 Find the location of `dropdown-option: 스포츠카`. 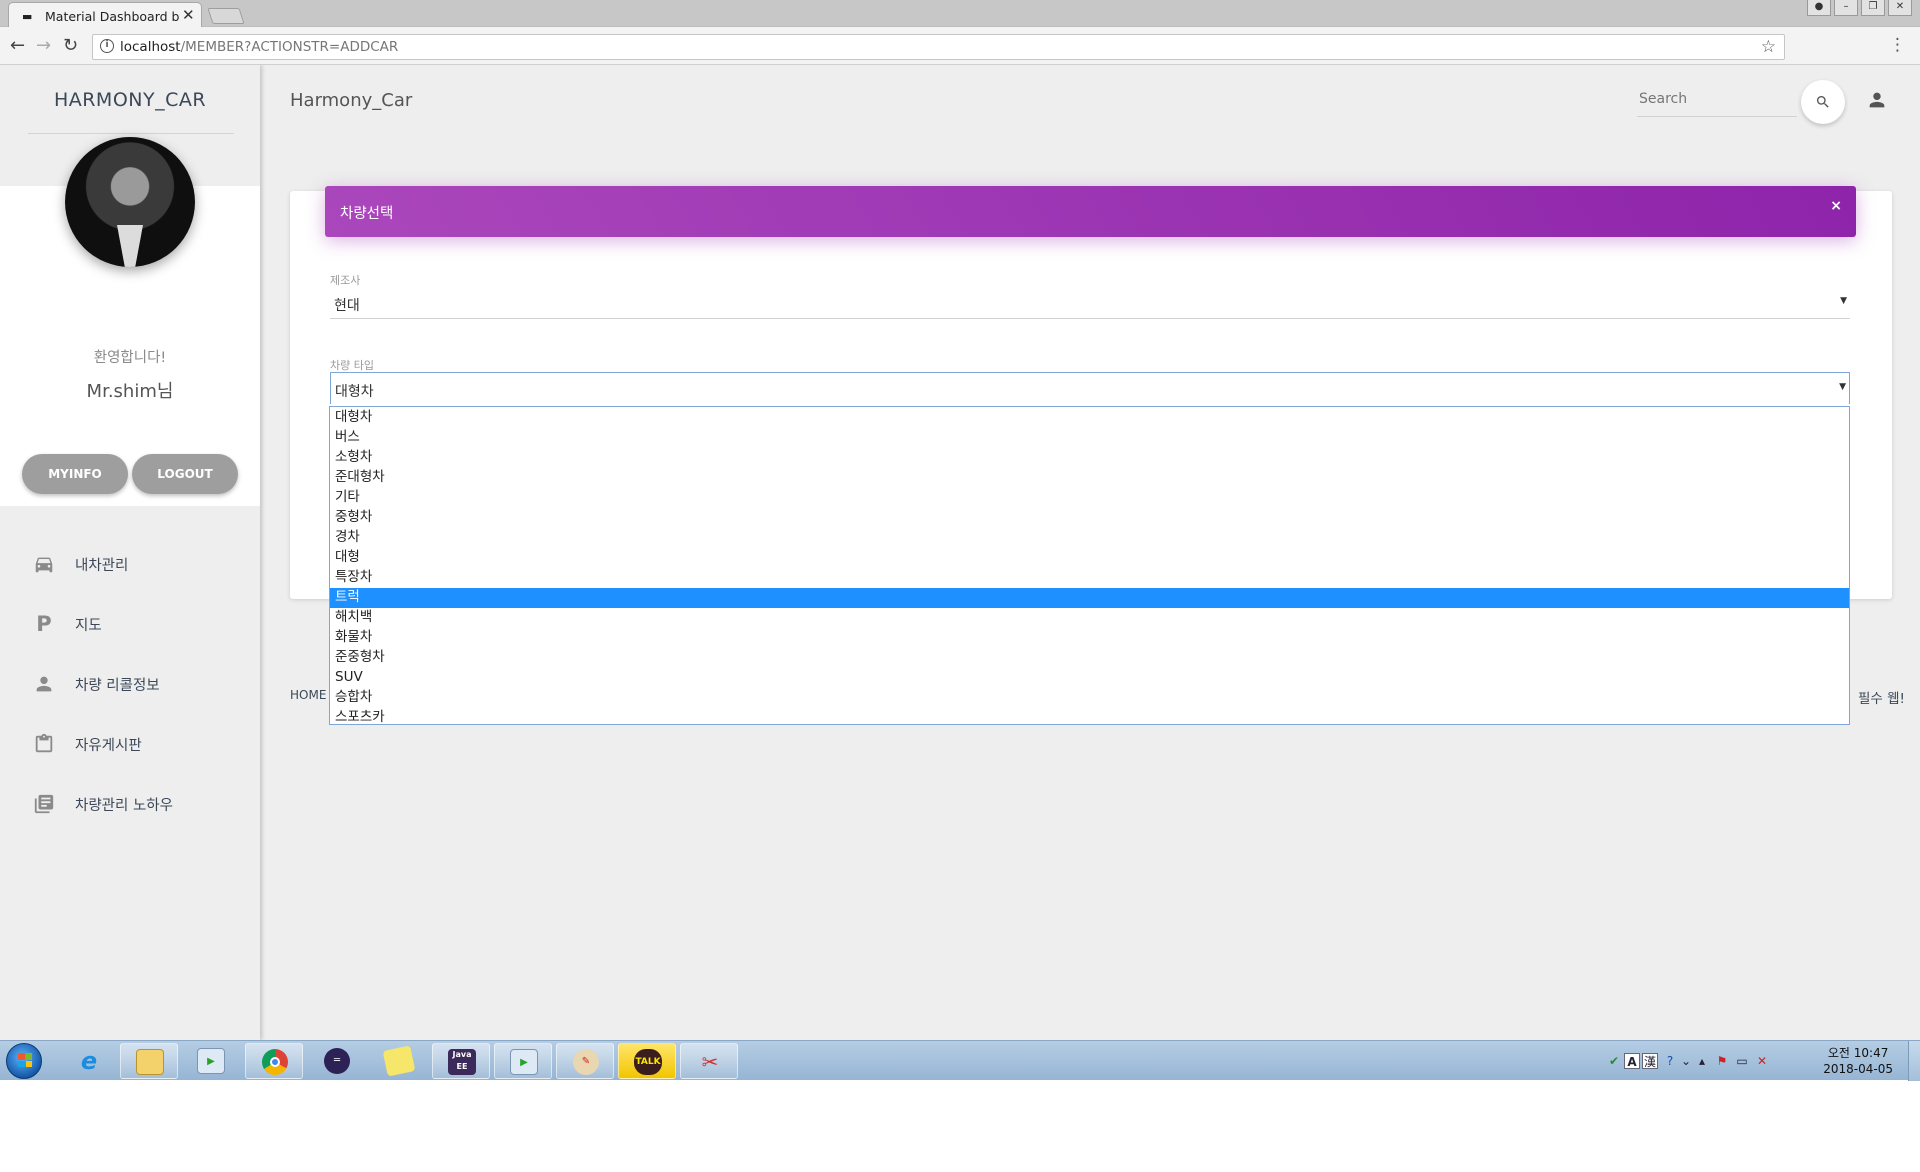

dropdown-option: 스포츠카 is located at coordinates (1089, 718).